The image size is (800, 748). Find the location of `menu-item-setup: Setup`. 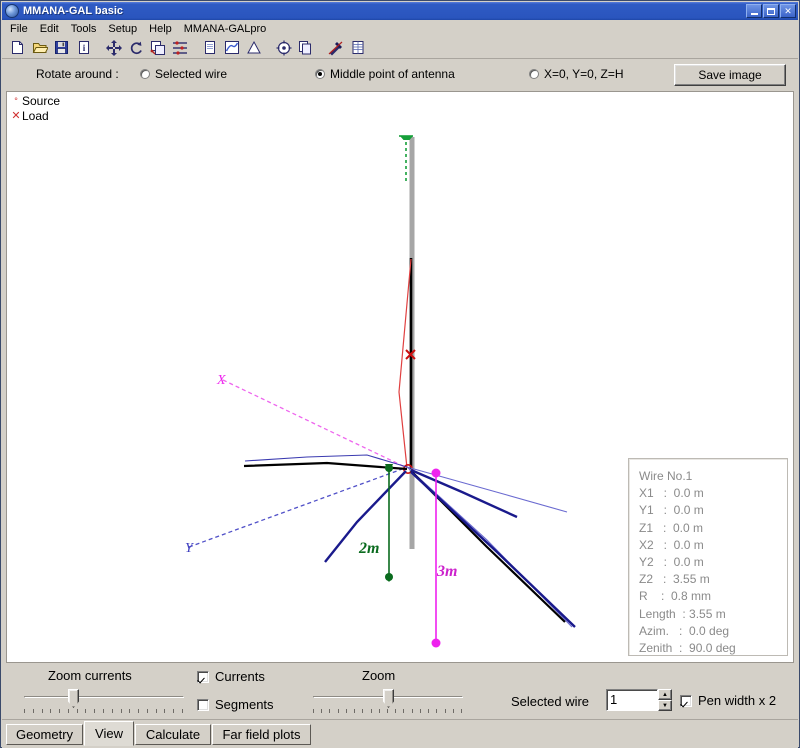

menu-item-setup: Setup is located at coordinates (122, 29).